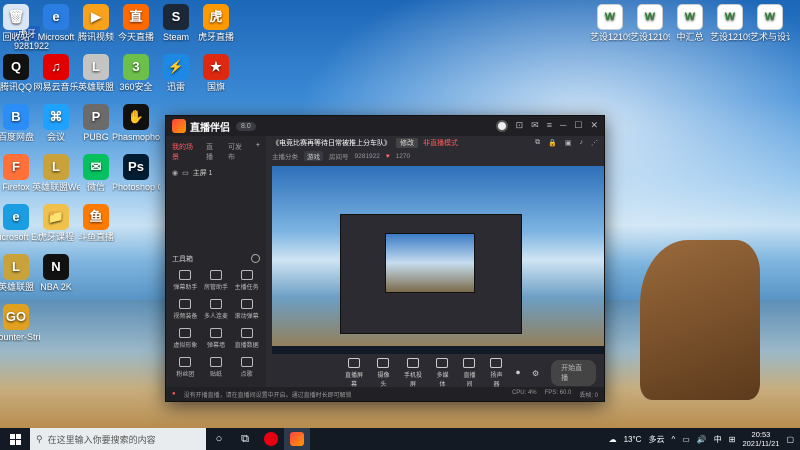 The image size is (800, 450). Describe the element at coordinates (216, 309) in the screenshot. I see `tool-item: 多人连麦` at that location.